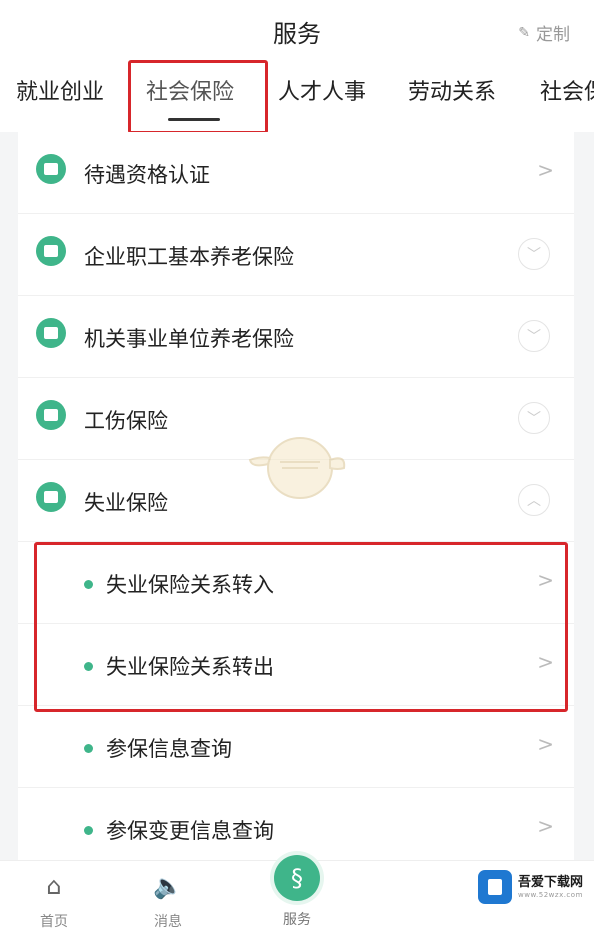 This screenshot has width=594, height=931. Describe the element at coordinates (297, 878) in the screenshot. I see `services-icon: §` at that location.